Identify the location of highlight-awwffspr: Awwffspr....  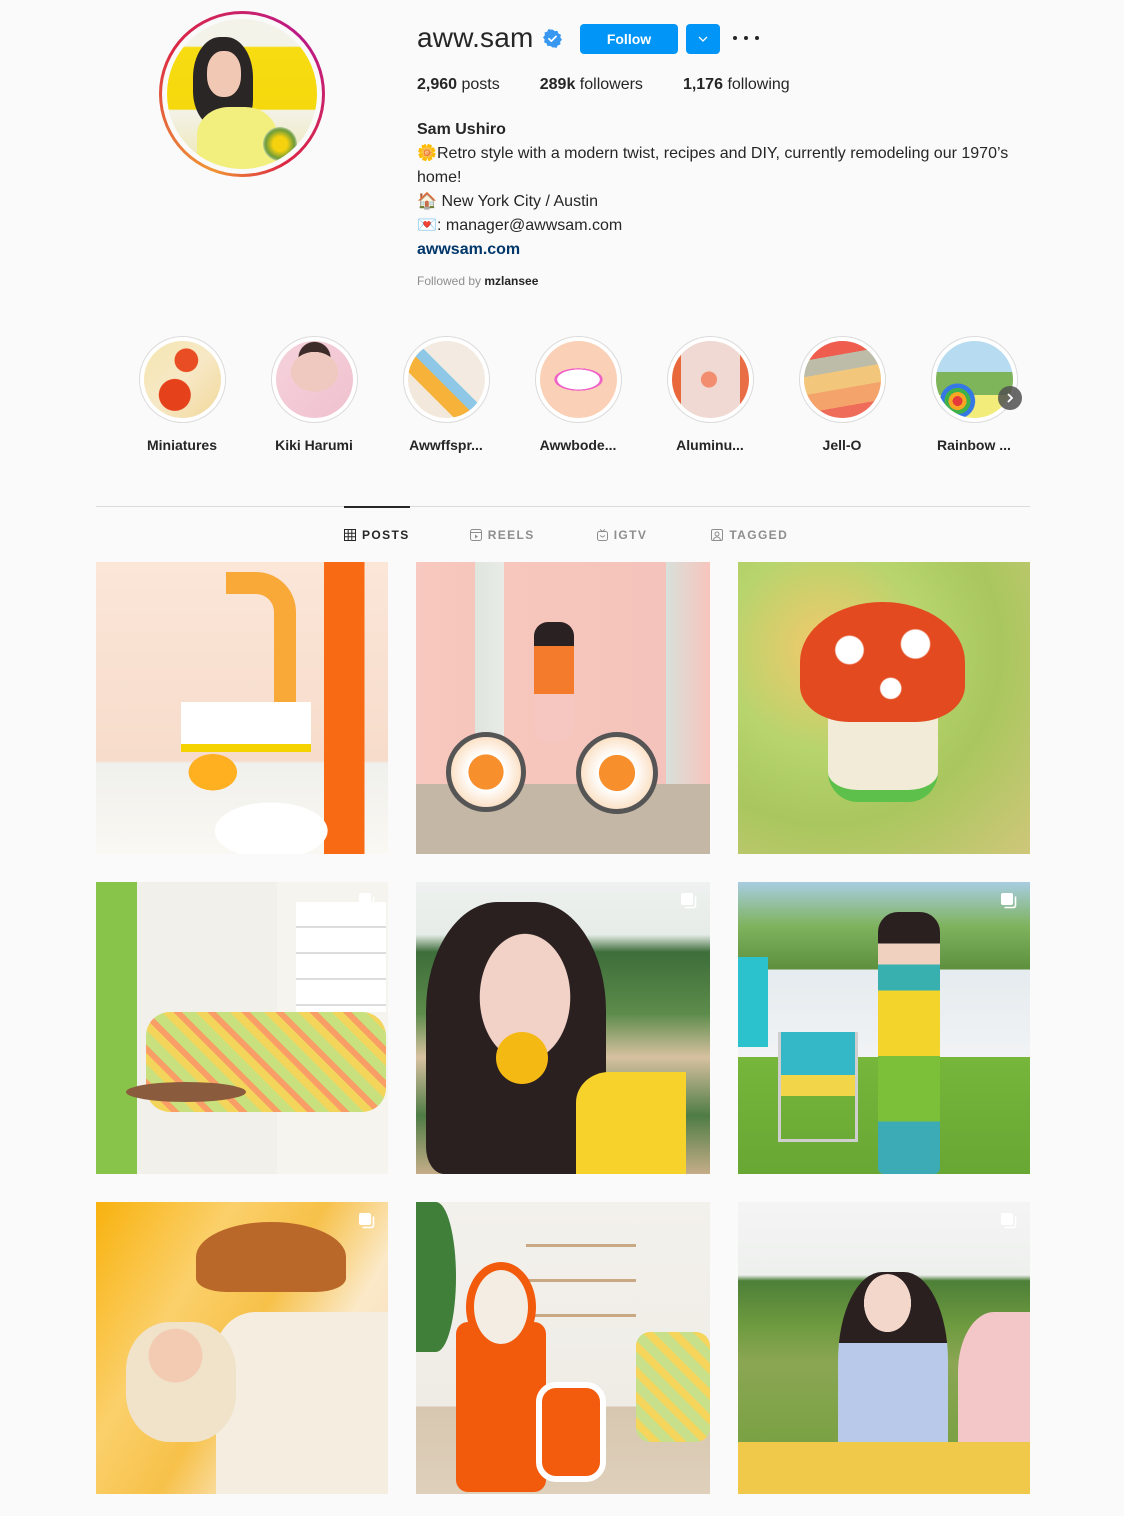
(446, 394).